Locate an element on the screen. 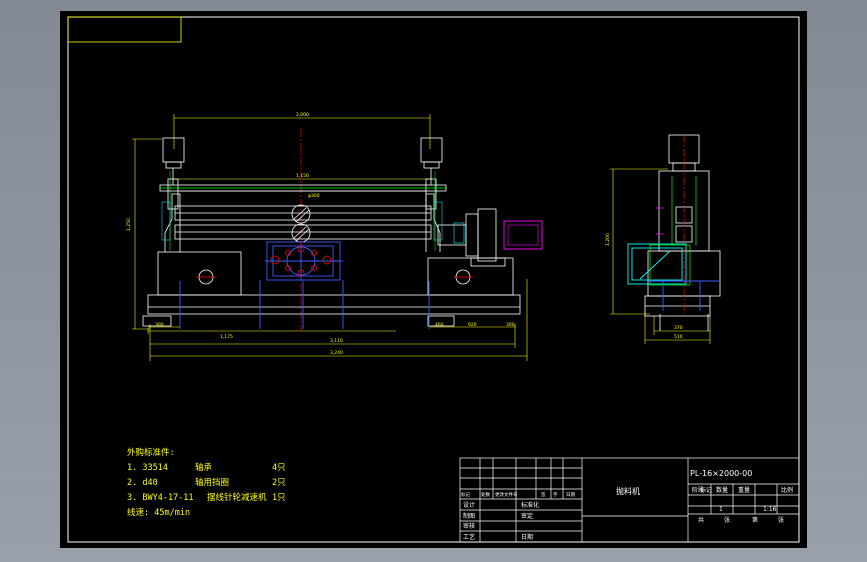  standard-label: 标准化 is located at coordinates (530, 505).